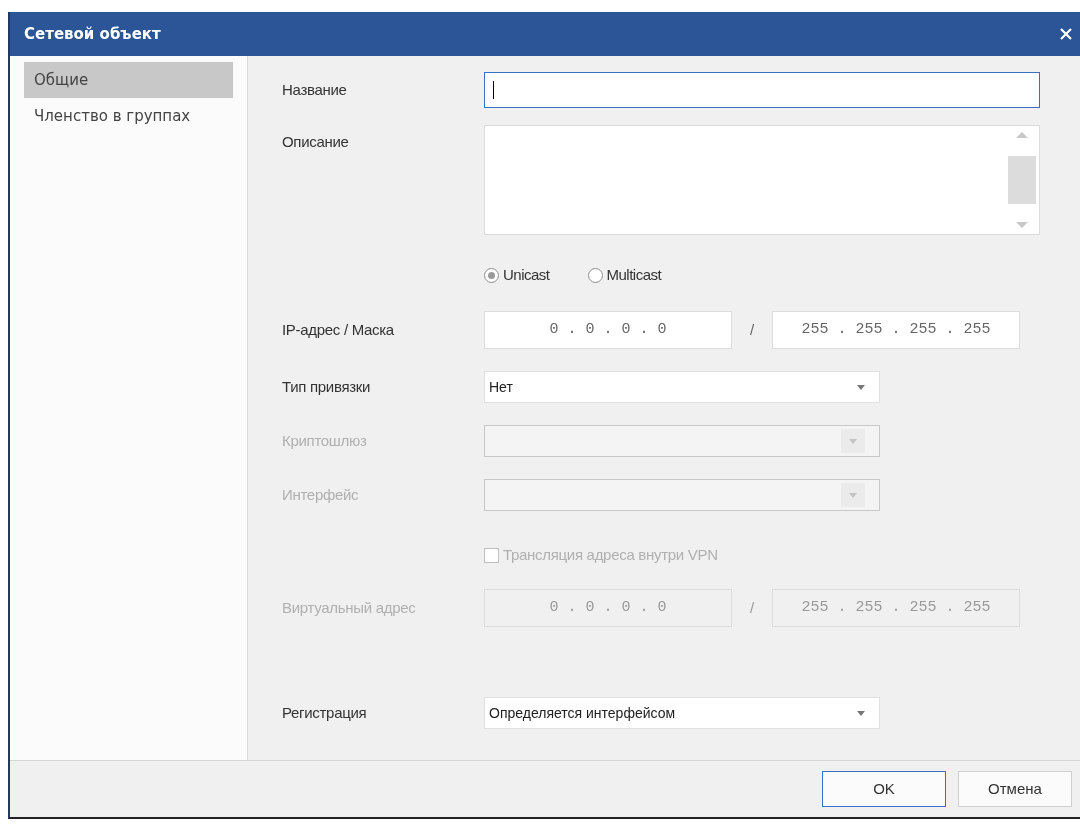 This screenshot has height=827, width=1080. I want to click on radio-label: Unicast, so click(526, 274).